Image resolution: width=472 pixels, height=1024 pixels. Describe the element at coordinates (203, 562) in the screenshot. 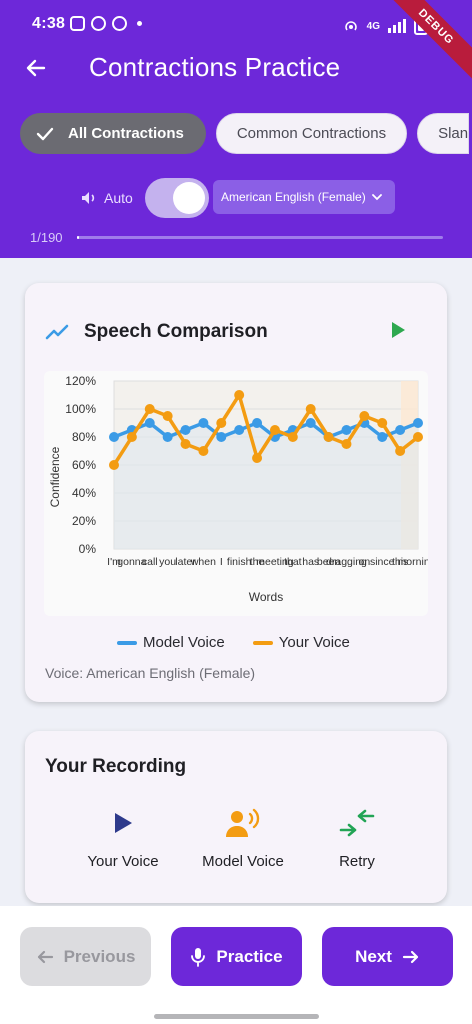

I see `x-tick-label: when` at that location.